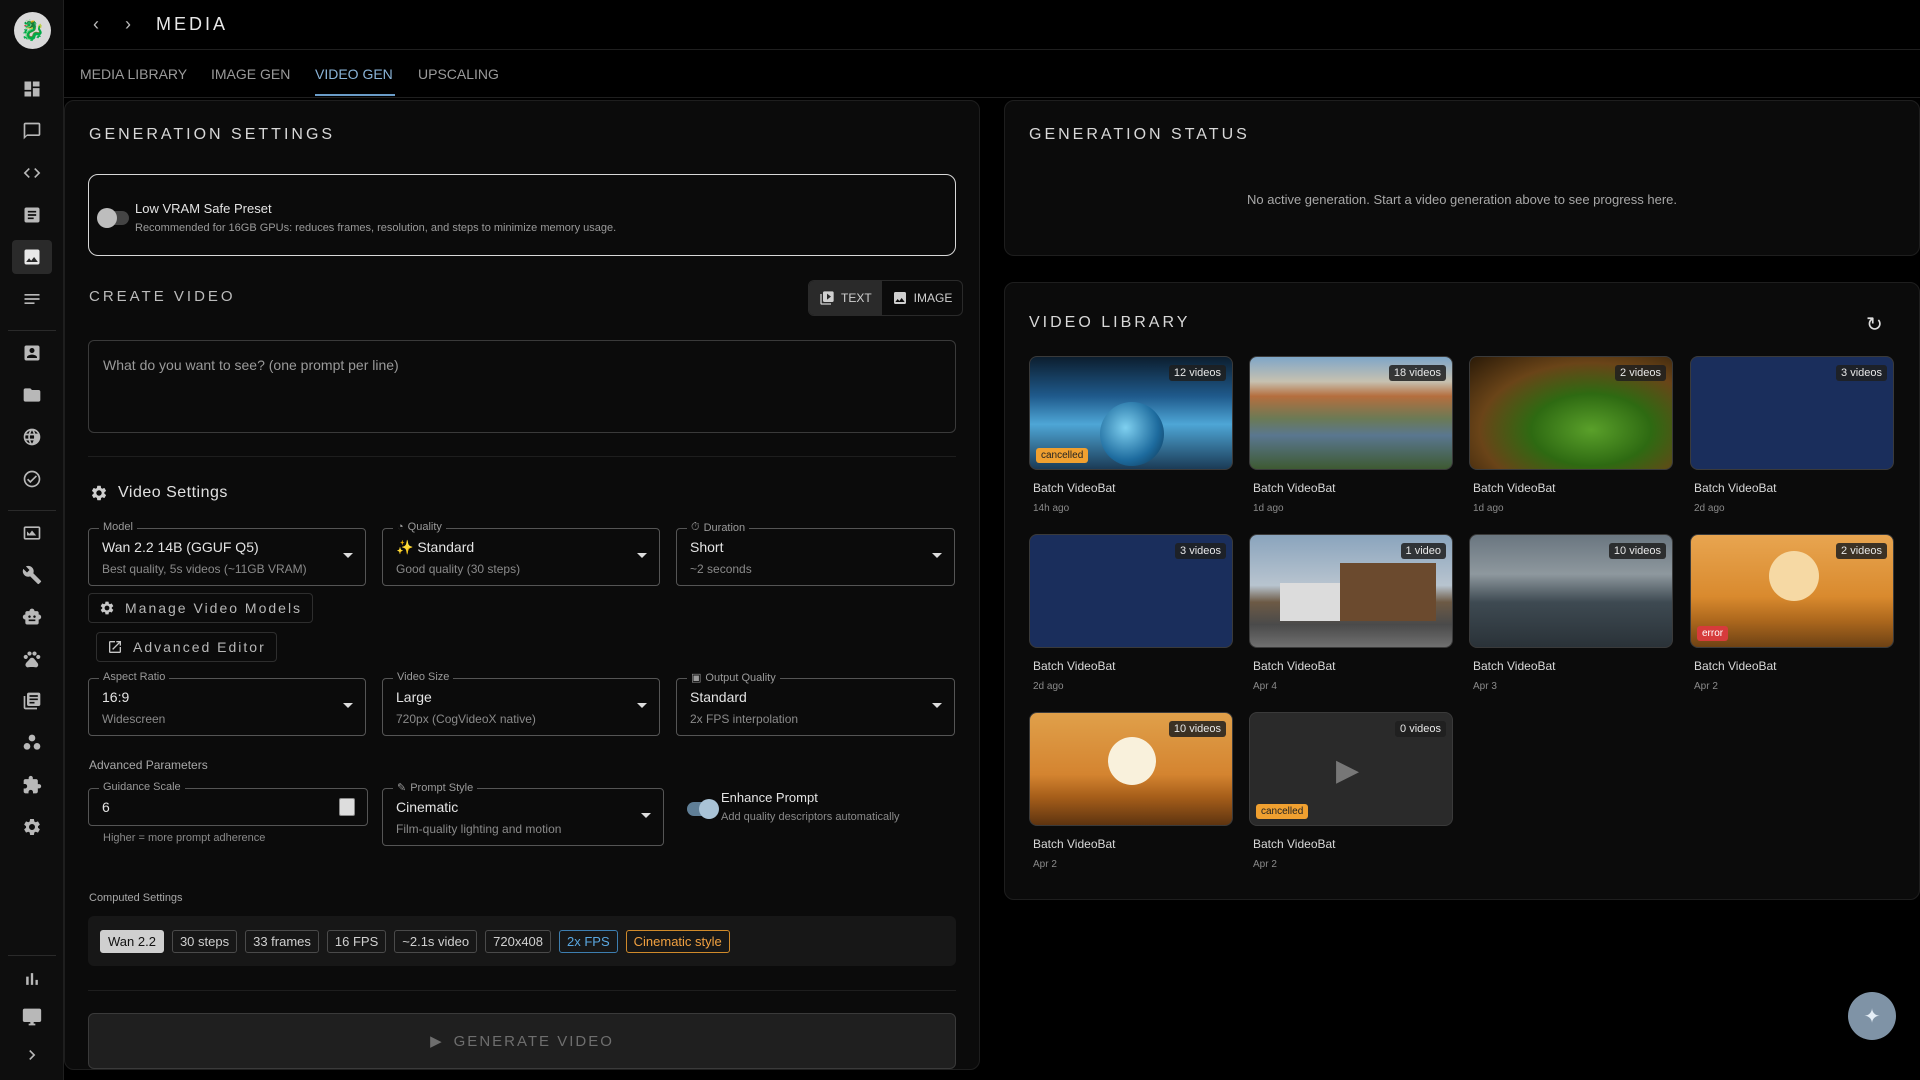 The image size is (1920, 1080). I want to click on app-logo: 🐉, so click(32, 30).